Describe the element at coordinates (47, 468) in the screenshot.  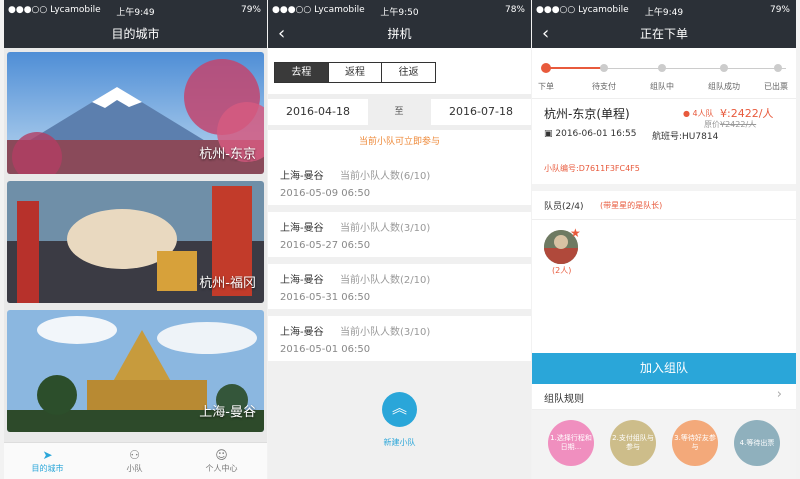
I see `tab-label: 目的城市` at that location.